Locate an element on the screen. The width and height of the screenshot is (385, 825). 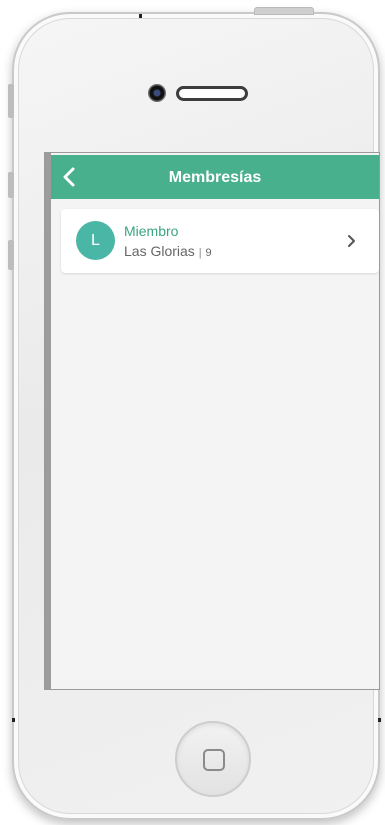
home-square-icon is located at coordinates (214, 760).